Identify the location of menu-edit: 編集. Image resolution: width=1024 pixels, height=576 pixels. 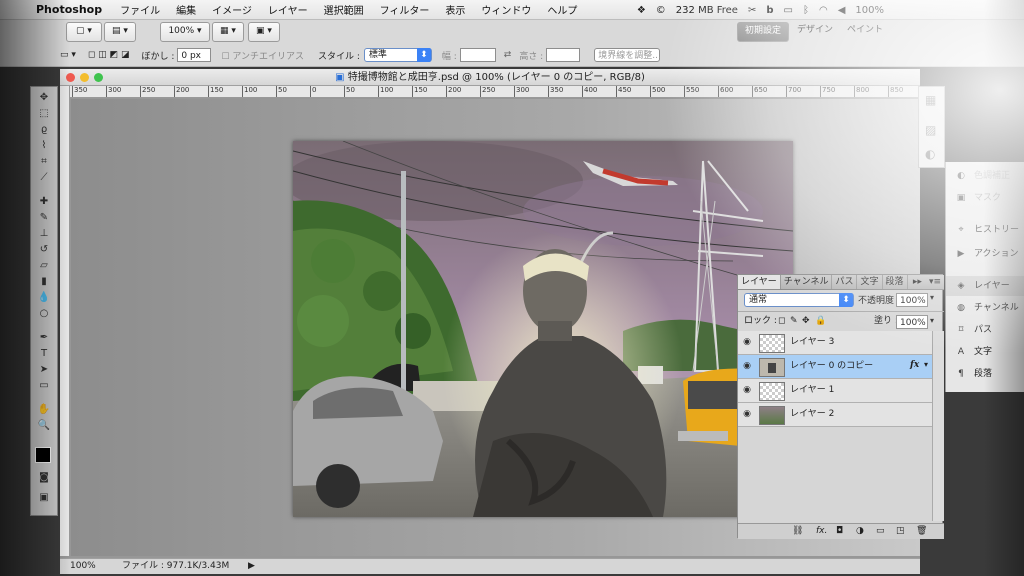
(186, 9).